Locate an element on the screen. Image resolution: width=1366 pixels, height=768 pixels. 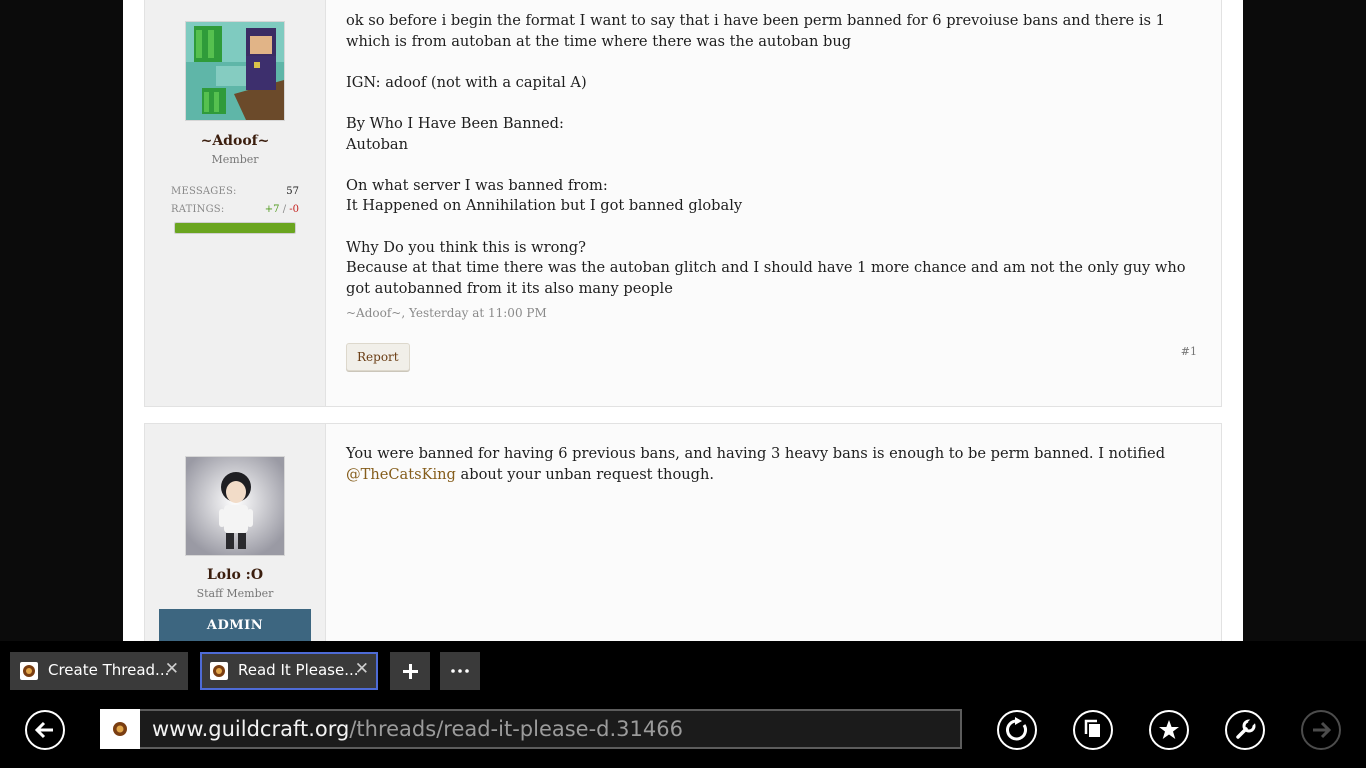
tab-read-it-please: Read It Please... ✕ is located at coordinates (289, 671).